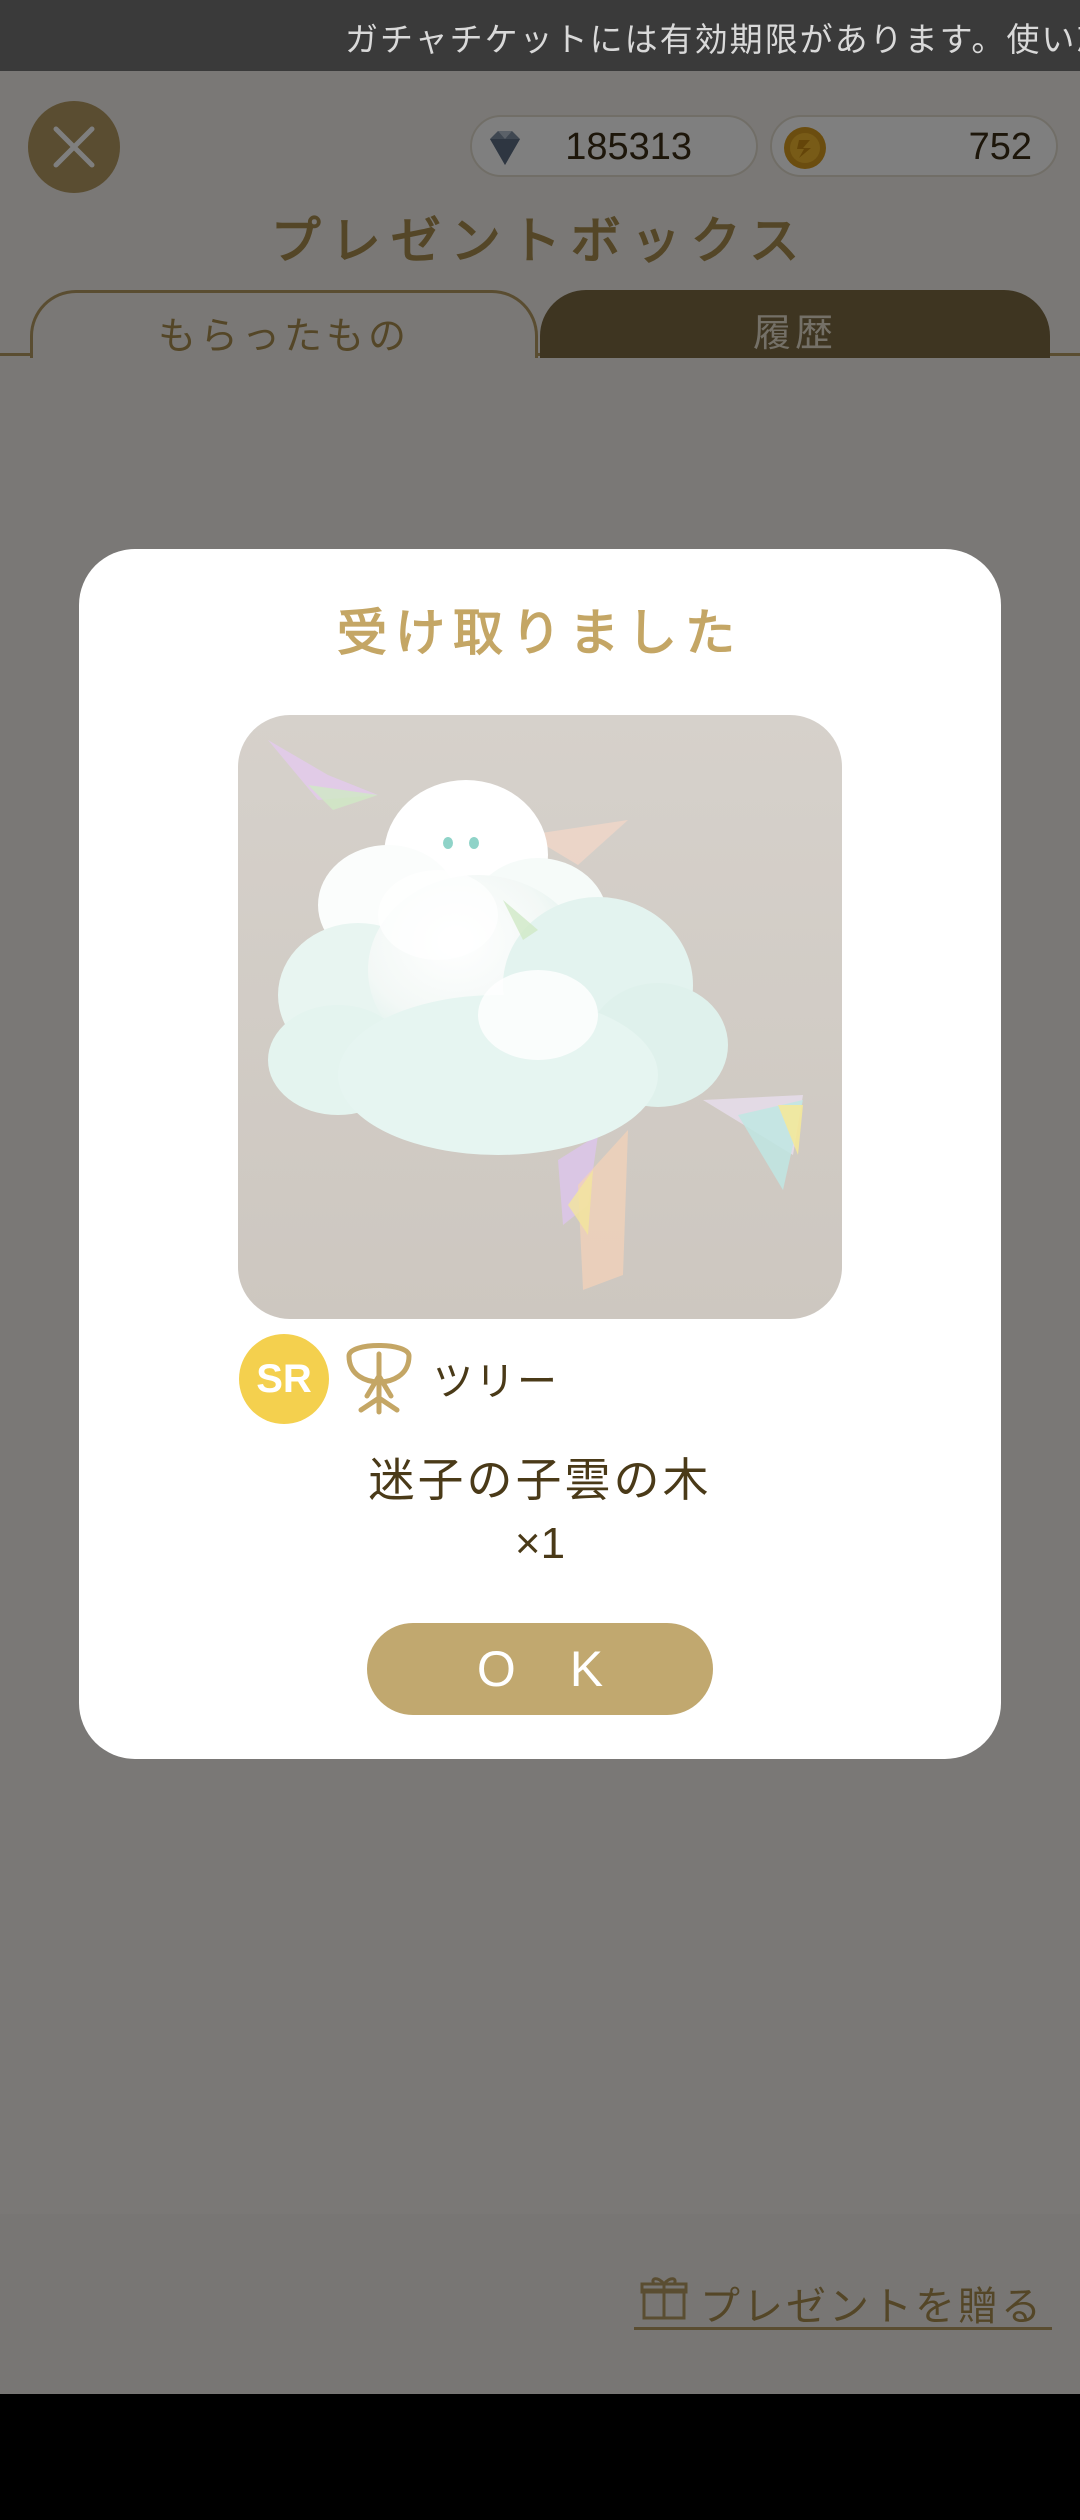 The width and height of the screenshot is (1080, 2520). I want to click on ticker-text: ガチャチケットには有効期限があります。使い忘, so click(712, 39).